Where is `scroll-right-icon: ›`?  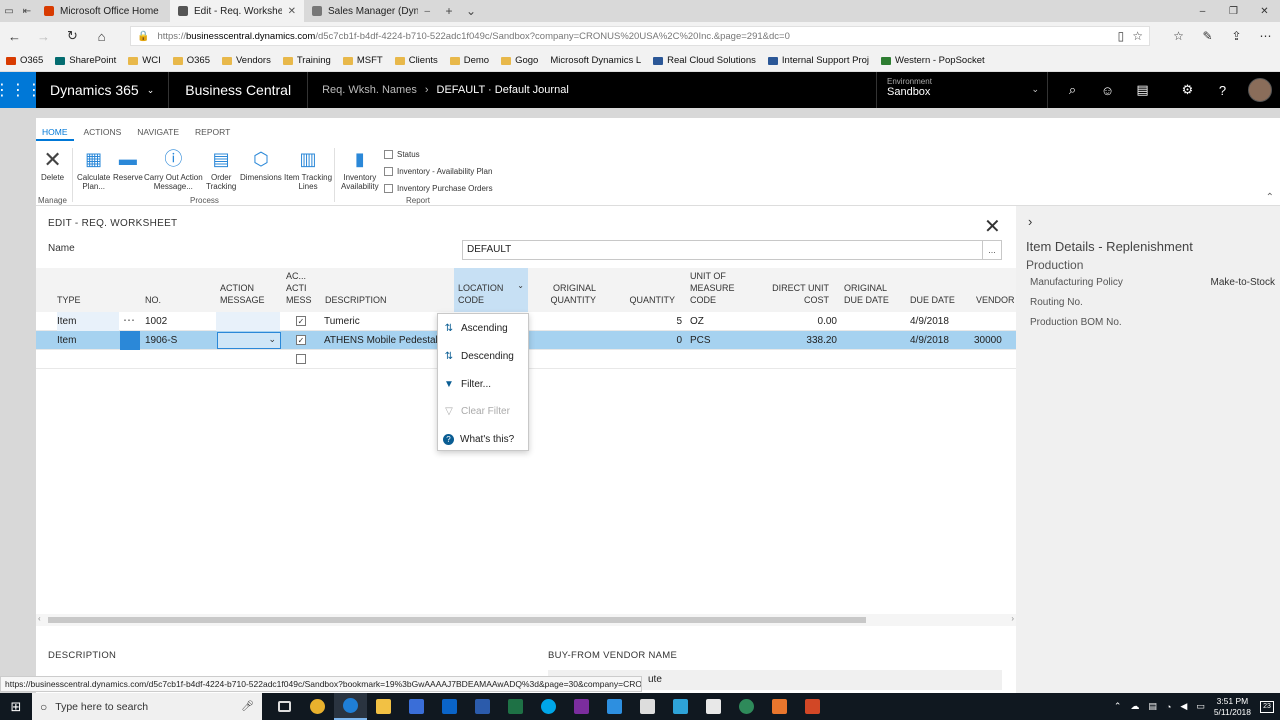 scroll-right-icon: › is located at coordinates (1012, 618).